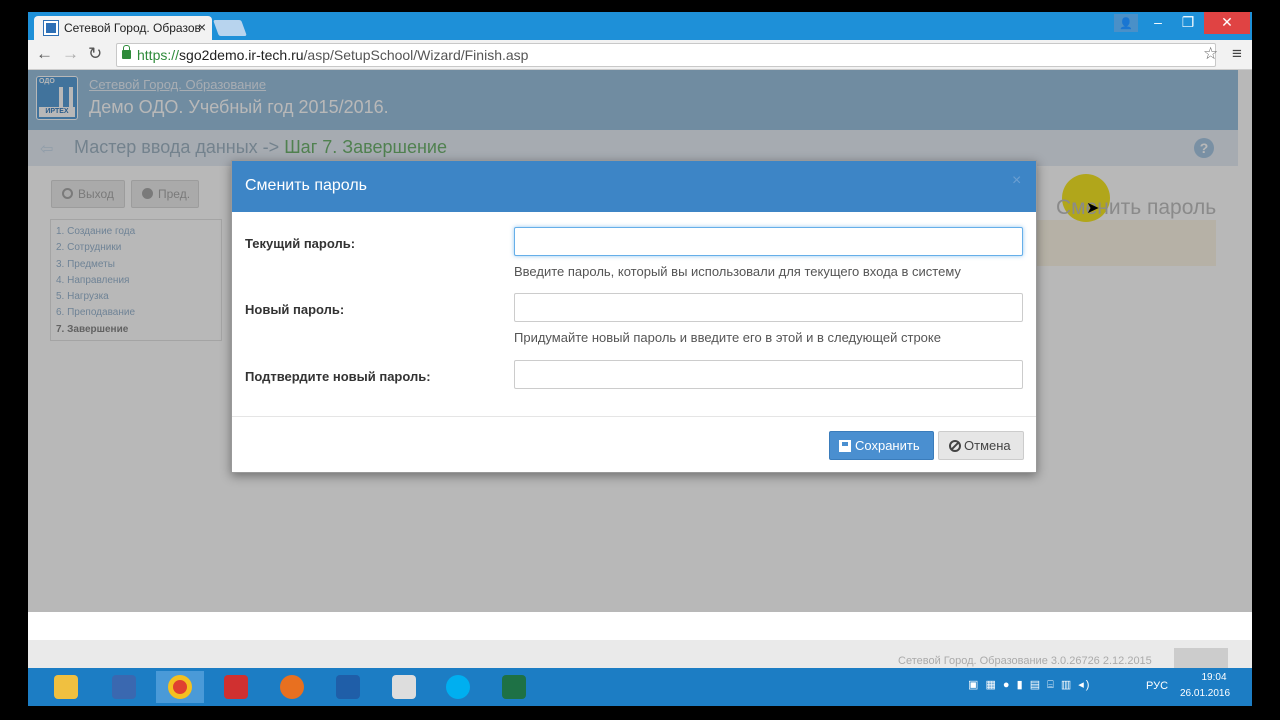  What do you see at coordinates (987, 445) in the screenshot?
I see `cancel-label: Отмена` at bounding box center [987, 445].